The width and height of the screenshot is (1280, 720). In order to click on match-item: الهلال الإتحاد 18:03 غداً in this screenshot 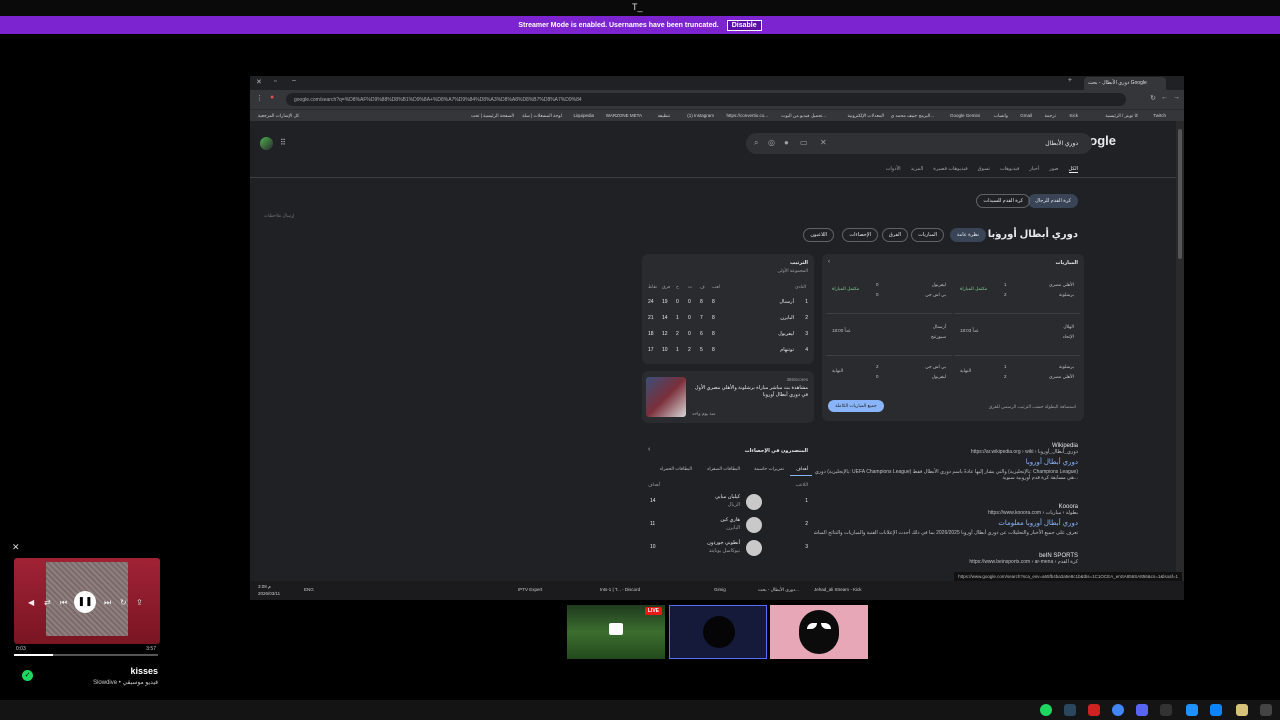, I will do `click(1017, 337)`.